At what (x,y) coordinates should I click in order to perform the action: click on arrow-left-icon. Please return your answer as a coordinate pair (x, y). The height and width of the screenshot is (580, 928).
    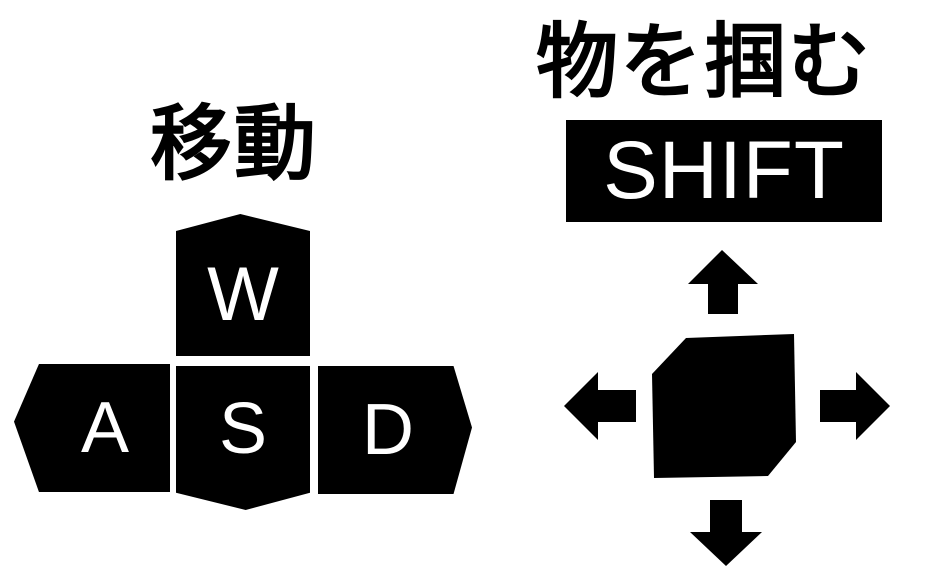
    Looking at the image, I should click on (600, 406).